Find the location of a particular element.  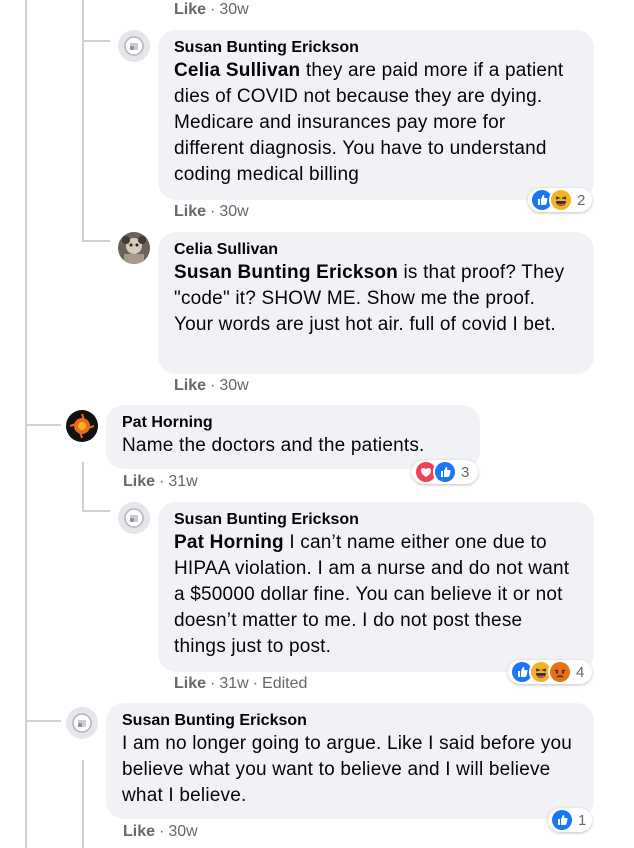

reaction-count: 2 is located at coordinates (581, 200).